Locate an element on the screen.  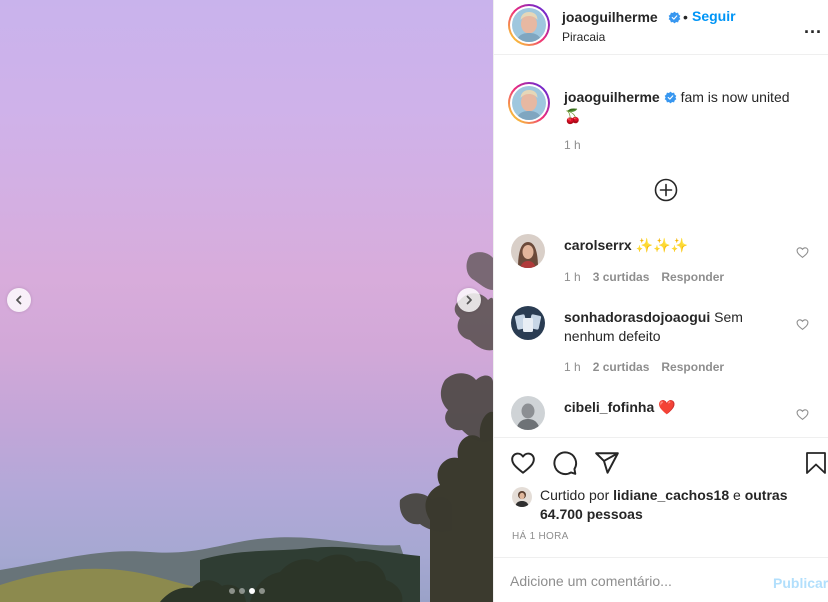
comment-body: ✨✨✨ is located at coordinates (661, 245).